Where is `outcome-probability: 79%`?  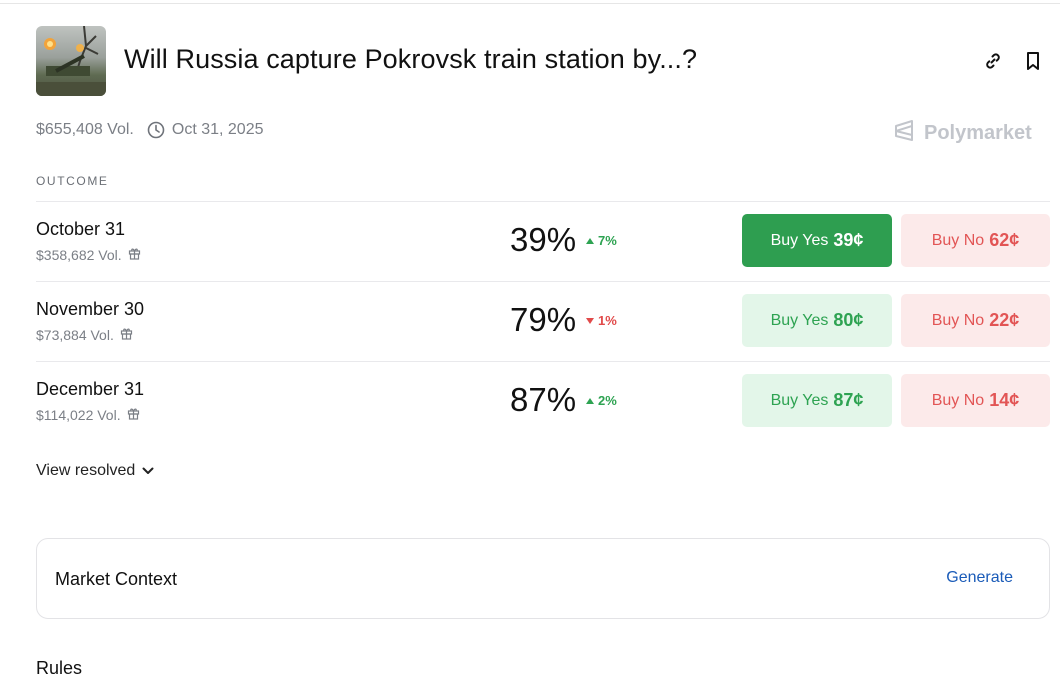
outcome-probability: 79% is located at coordinates (543, 319).